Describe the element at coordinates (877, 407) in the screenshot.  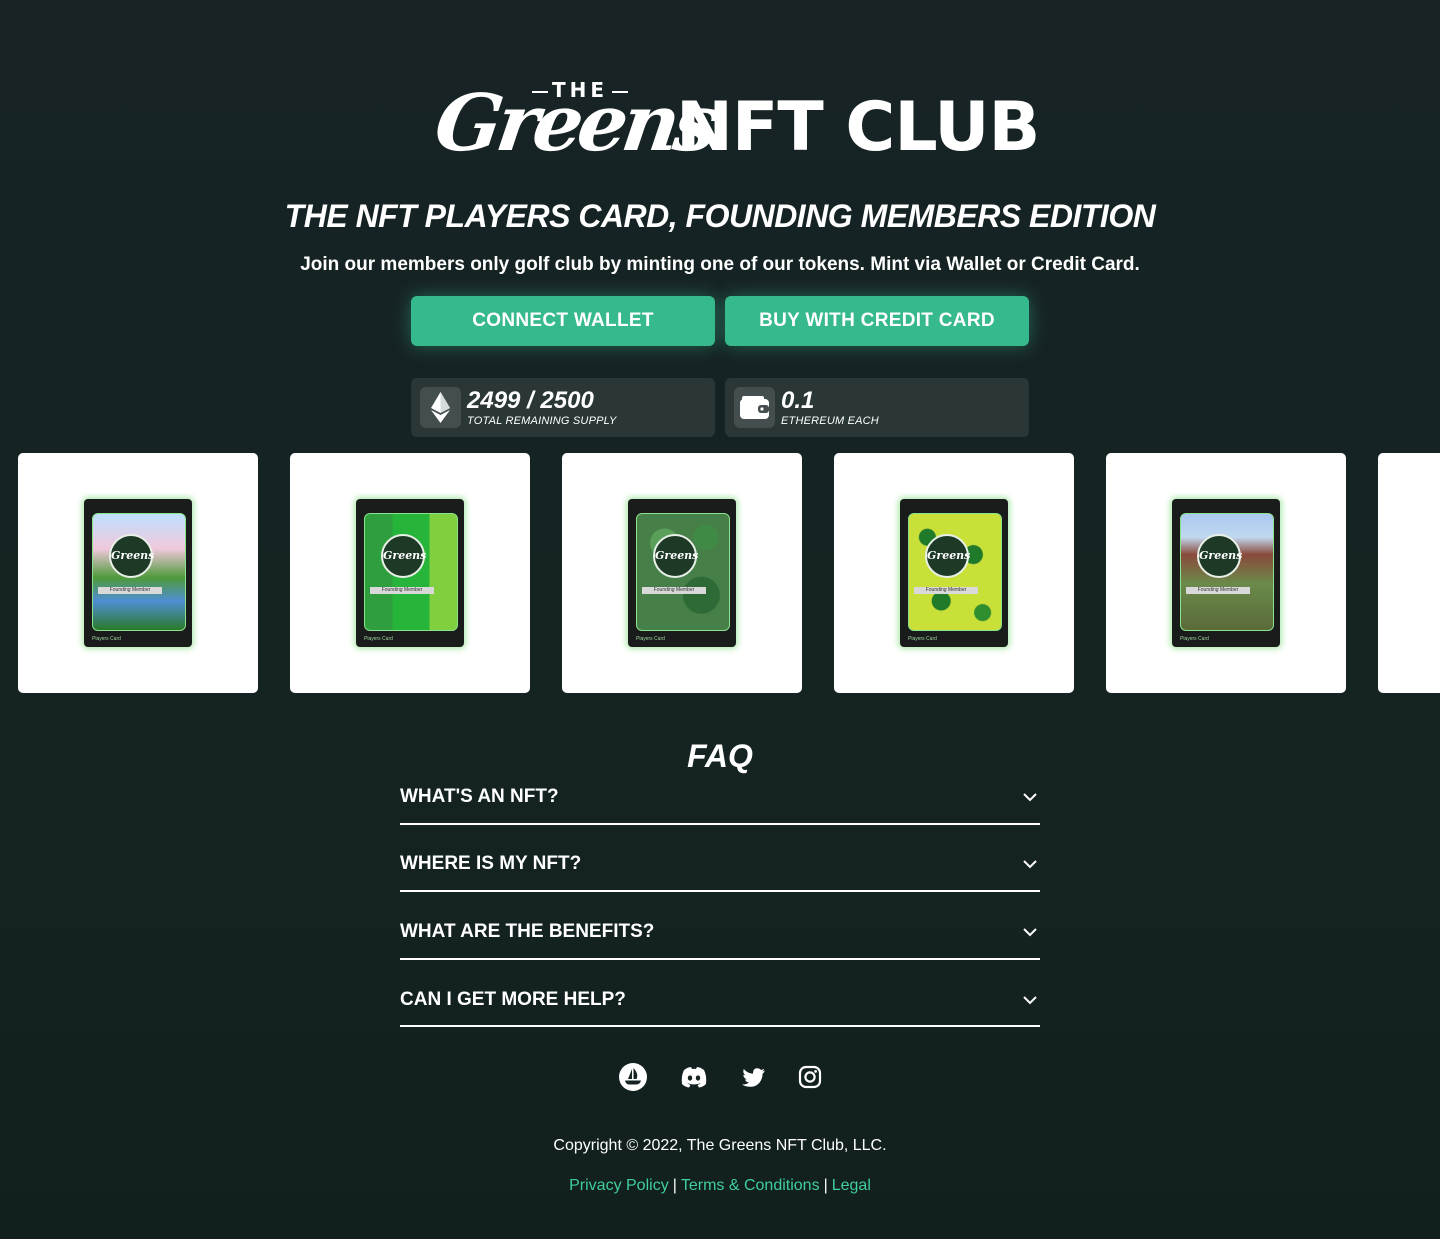
I see `price-stat: 0.1 ETHEREUM EACH` at that location.